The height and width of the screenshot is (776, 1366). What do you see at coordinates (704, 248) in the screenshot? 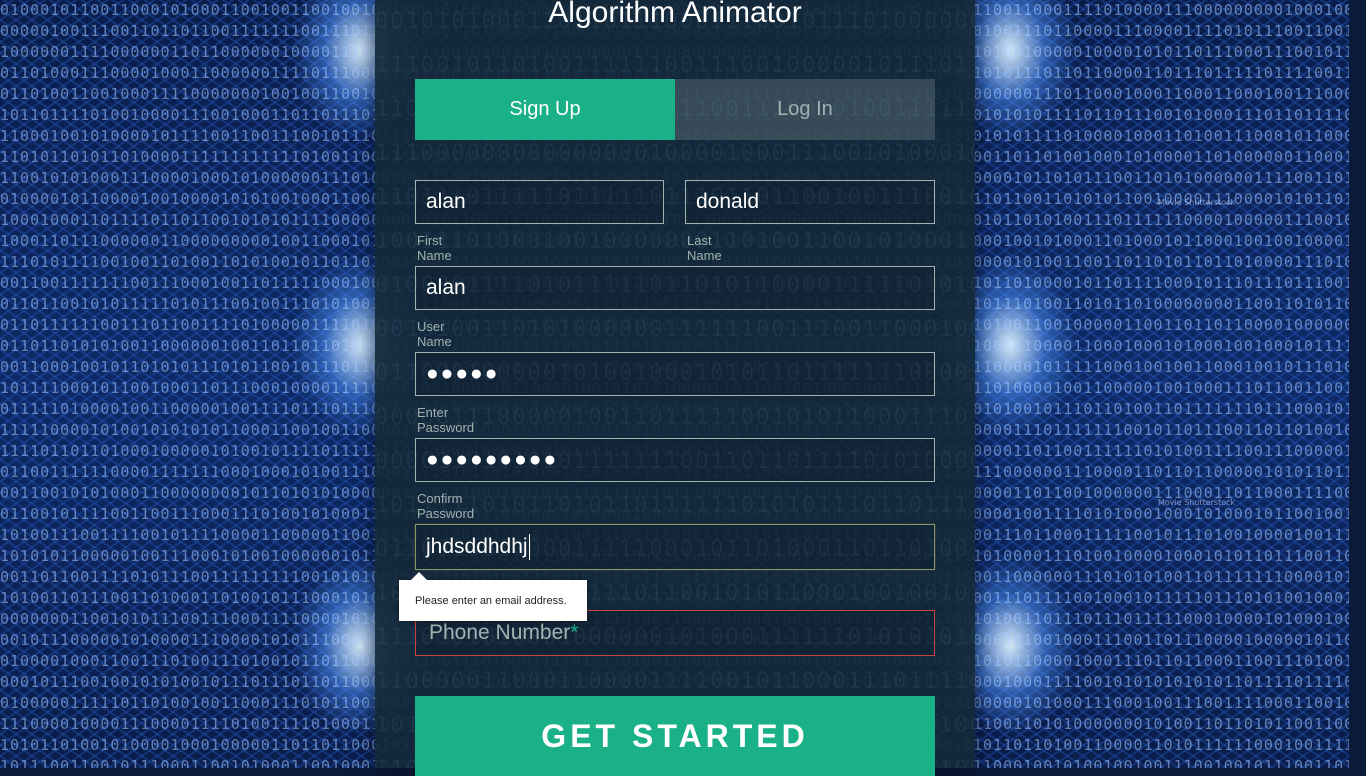
I see `last-name-label: Last Name` at bounding box center [704, 248].